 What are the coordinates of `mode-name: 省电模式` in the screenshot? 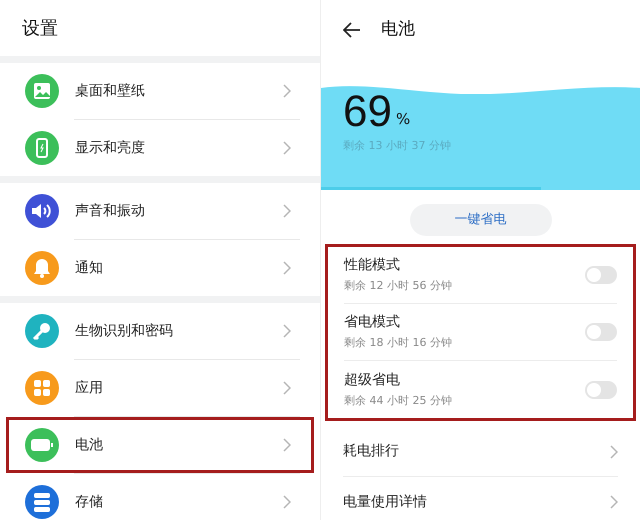 It's located at (372, 322).